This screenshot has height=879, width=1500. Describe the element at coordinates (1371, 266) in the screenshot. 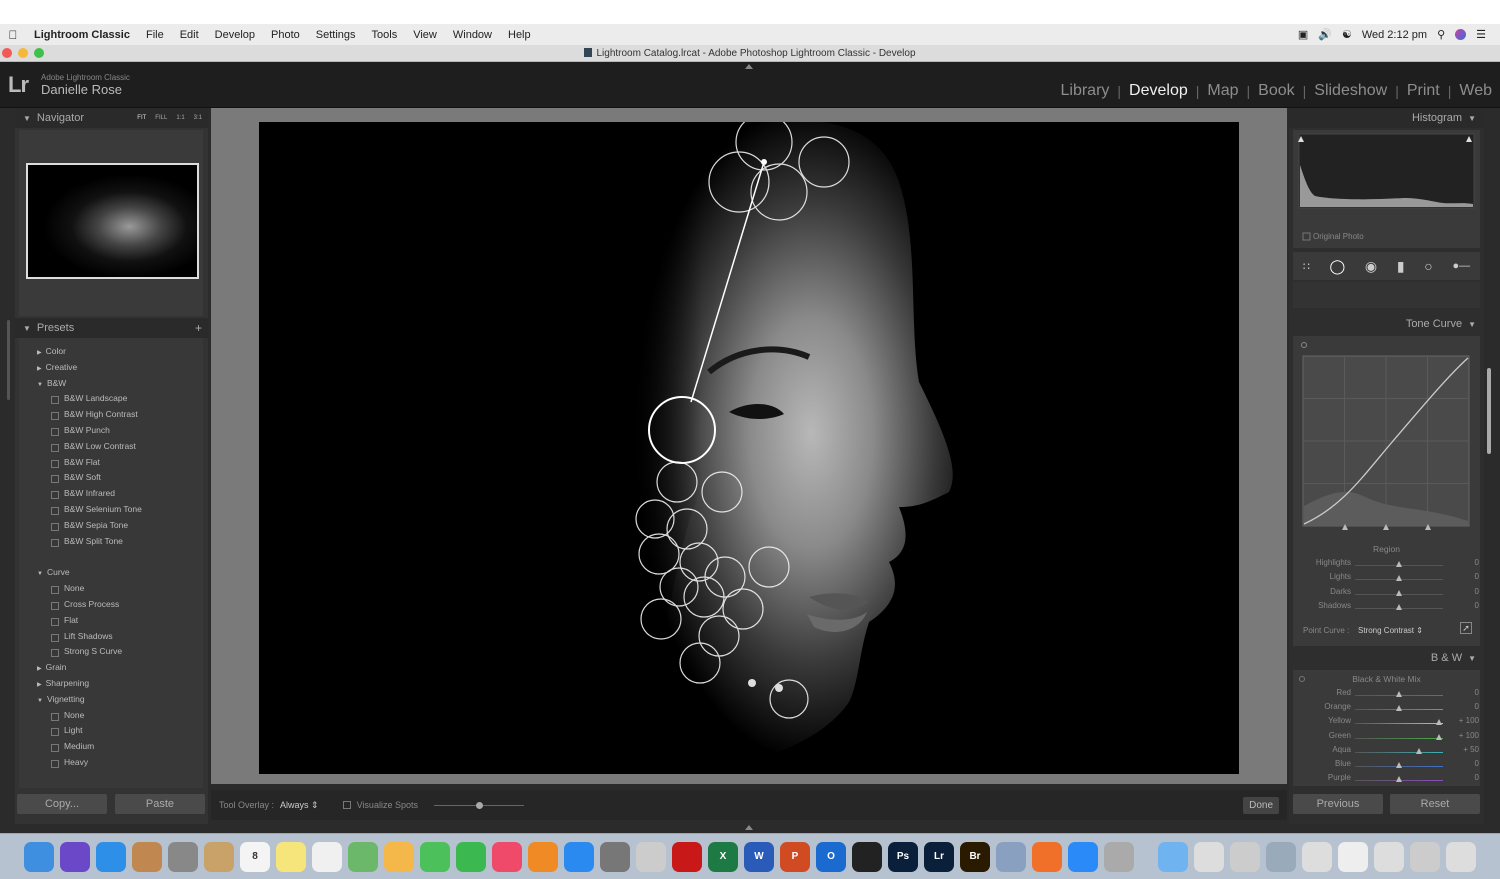

I see `red-eye-icon: ◉` at that location.